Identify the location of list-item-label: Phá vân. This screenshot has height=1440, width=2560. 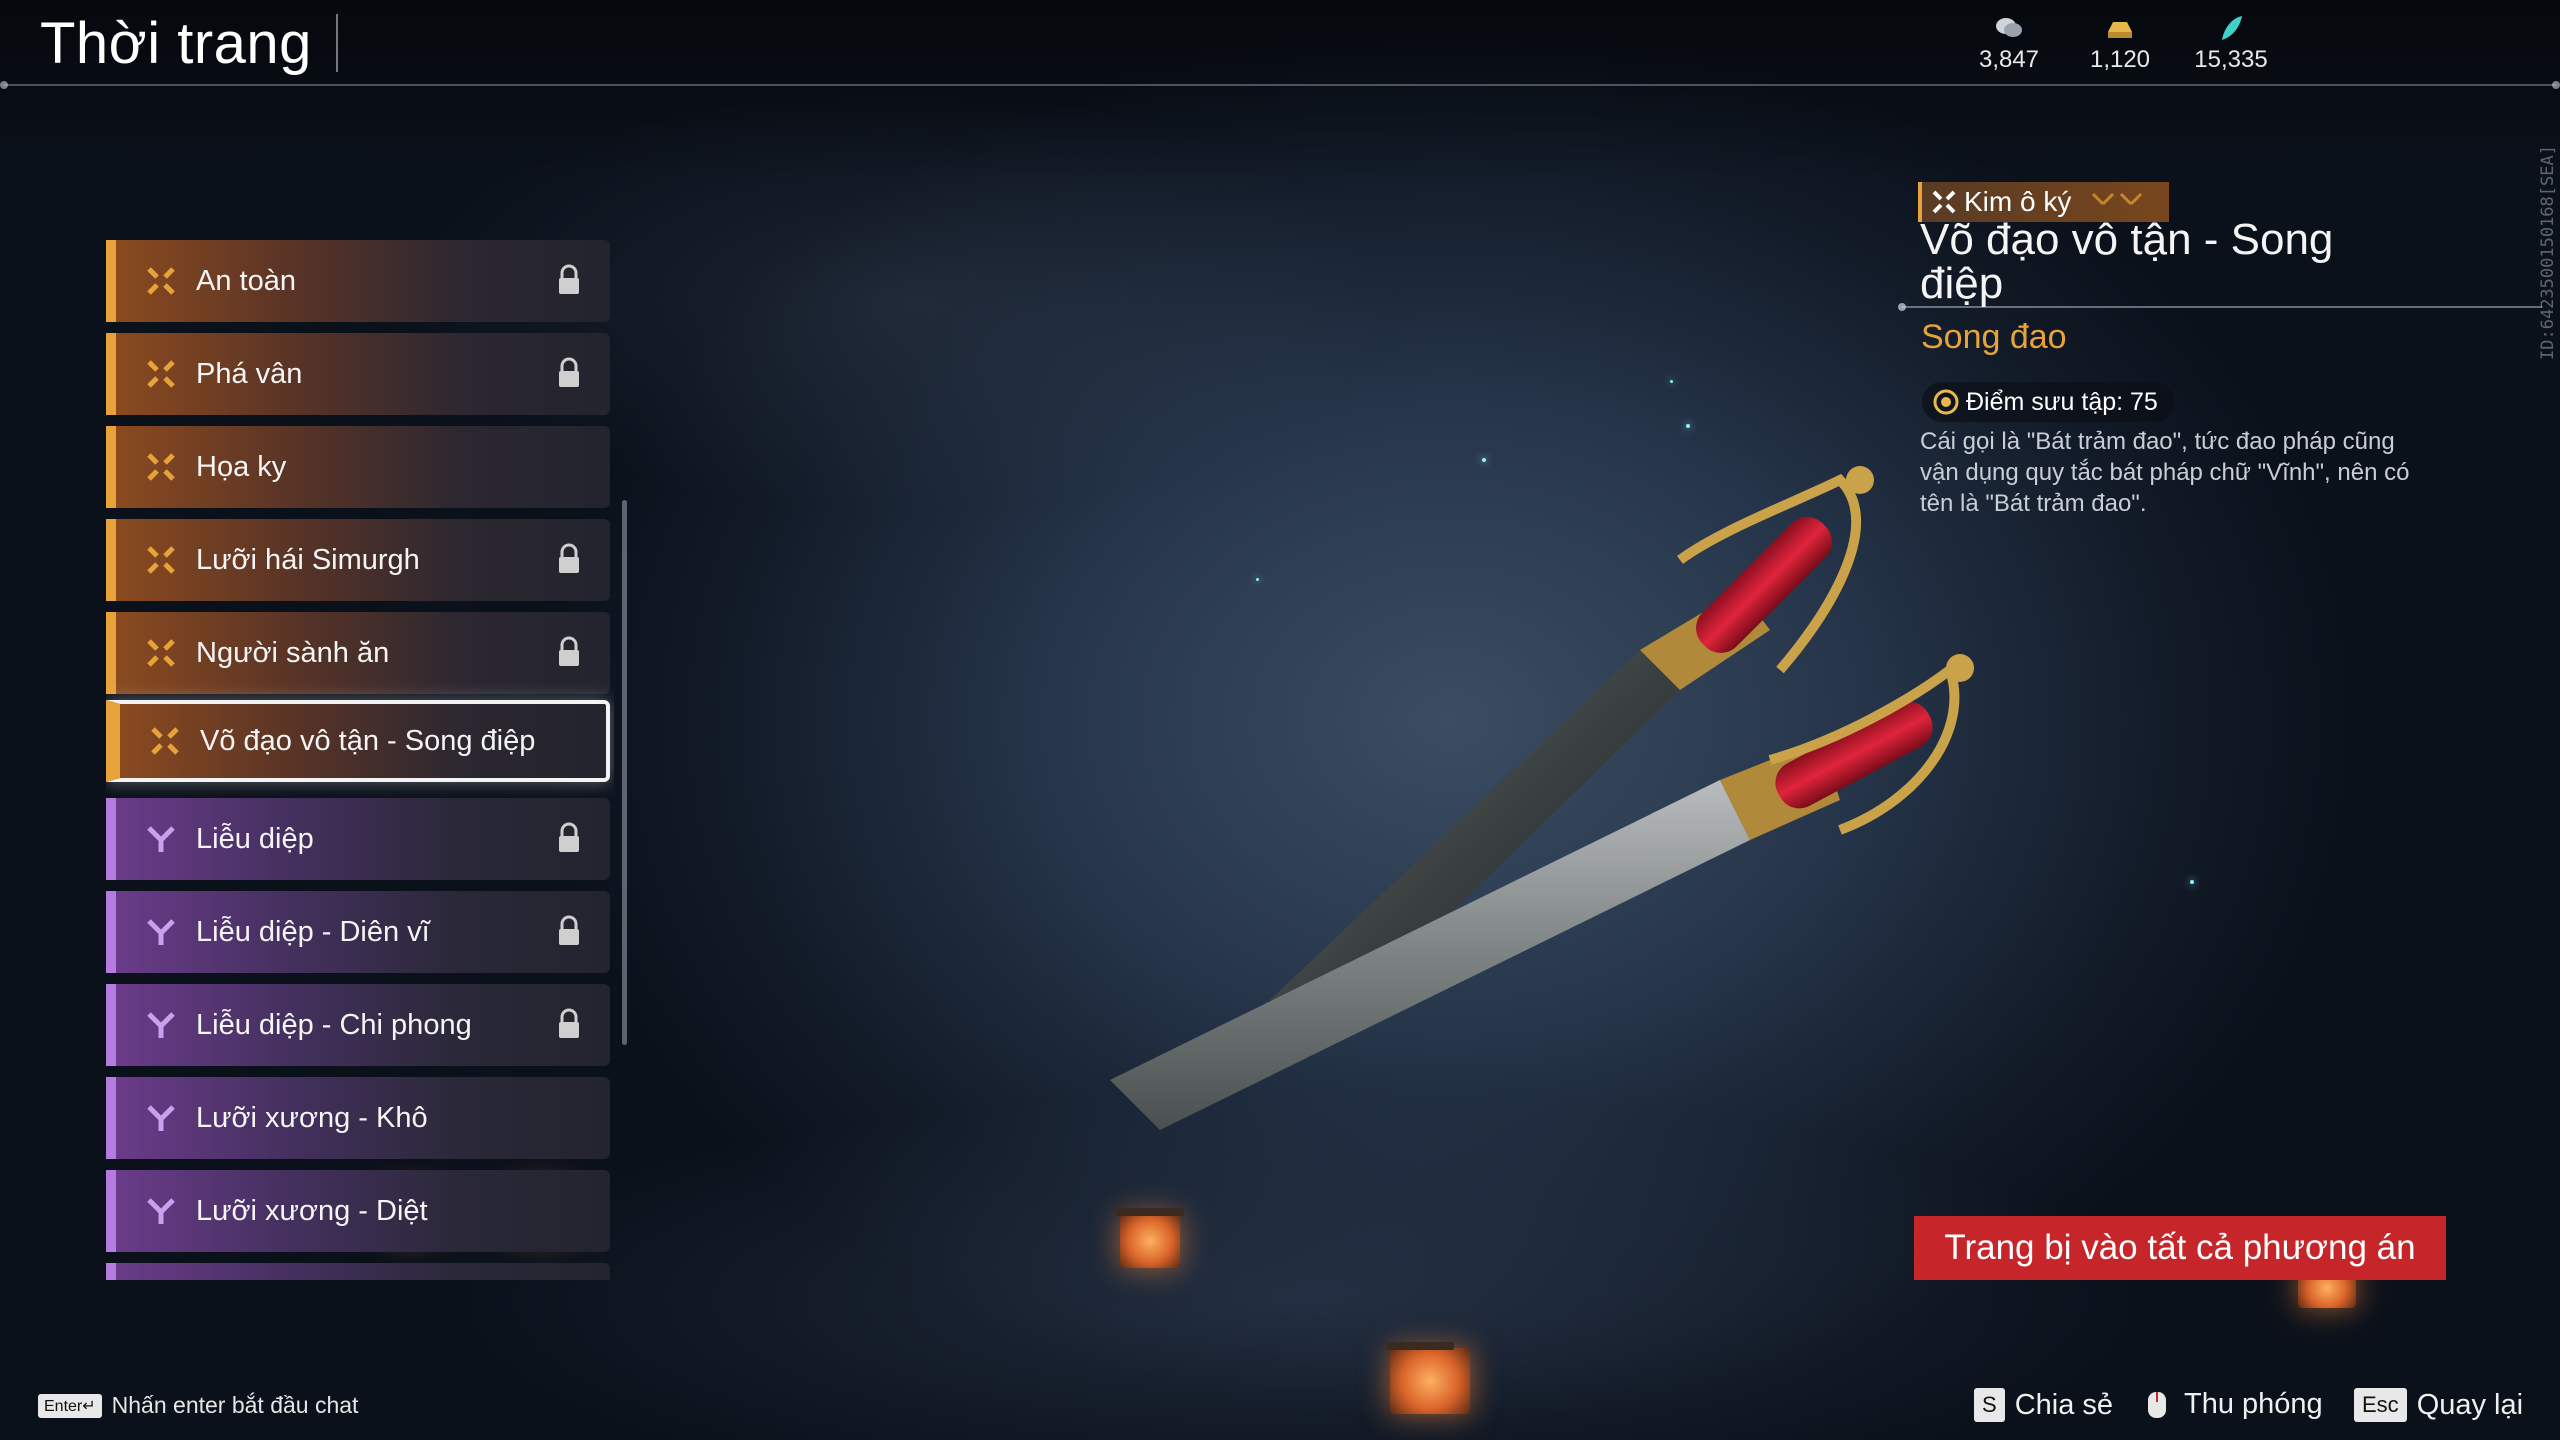
(249, 373).